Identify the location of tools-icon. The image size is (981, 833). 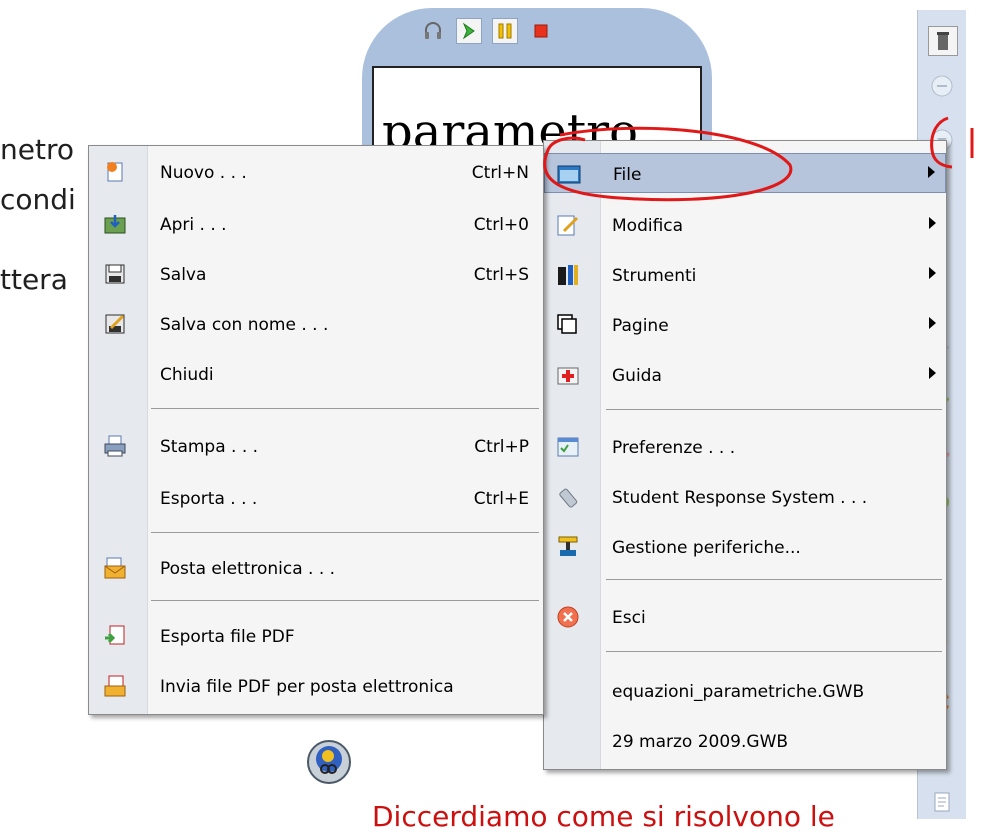
(568, 275).